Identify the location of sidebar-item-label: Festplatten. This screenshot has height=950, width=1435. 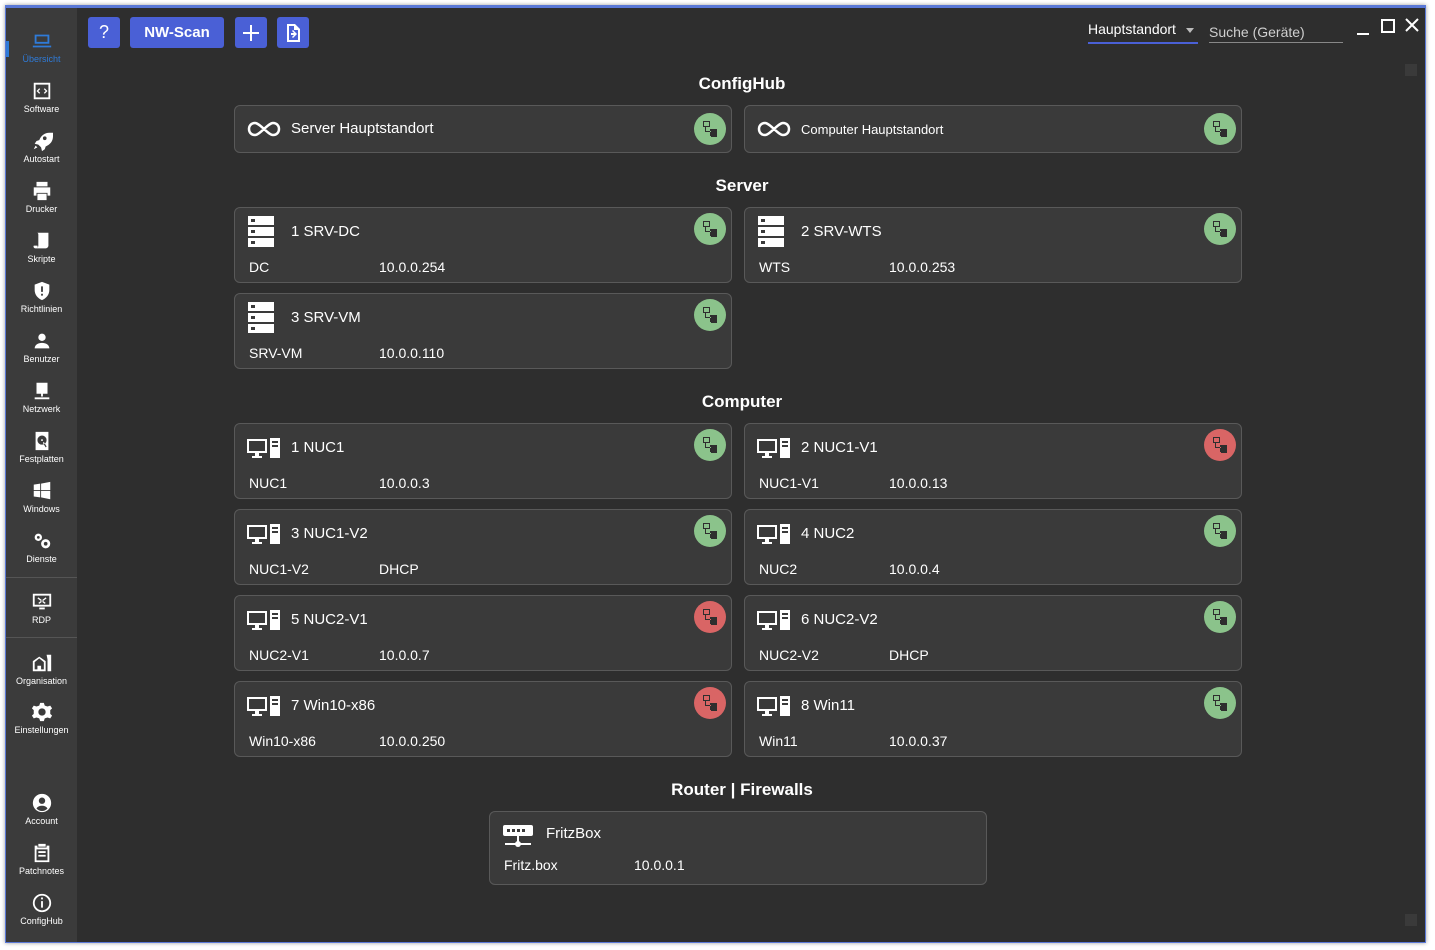
(41, 459).